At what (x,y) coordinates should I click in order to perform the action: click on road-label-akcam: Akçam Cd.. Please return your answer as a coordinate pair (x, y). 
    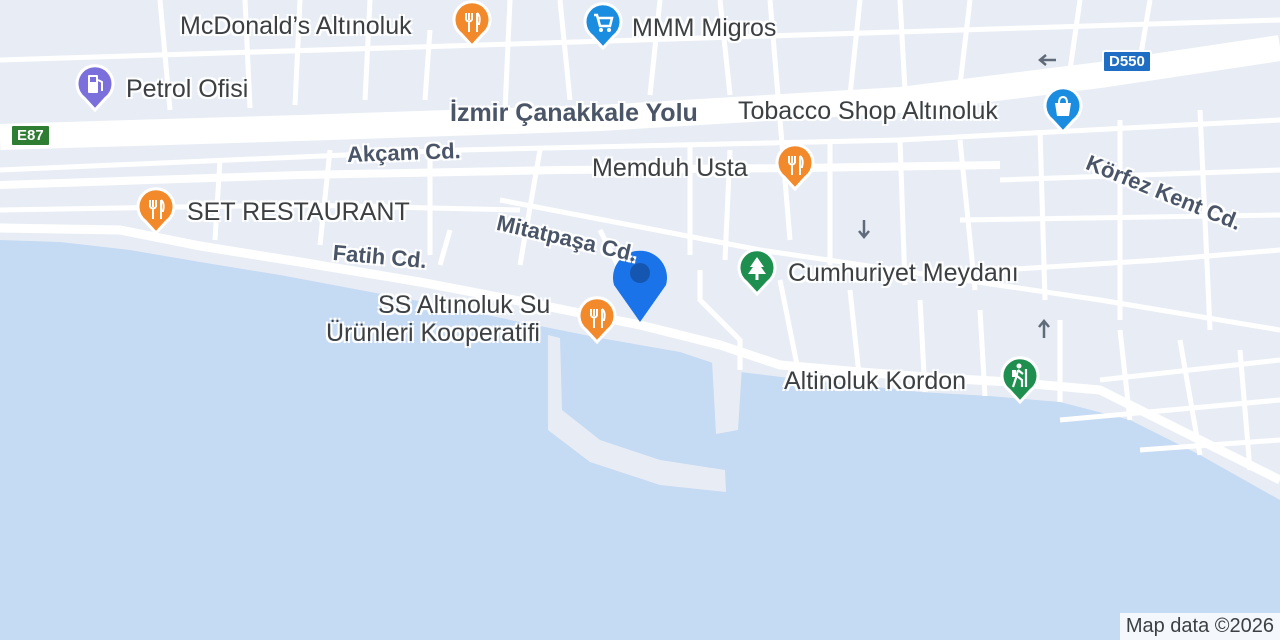
    Looking at the image, I should click on (404, 152).